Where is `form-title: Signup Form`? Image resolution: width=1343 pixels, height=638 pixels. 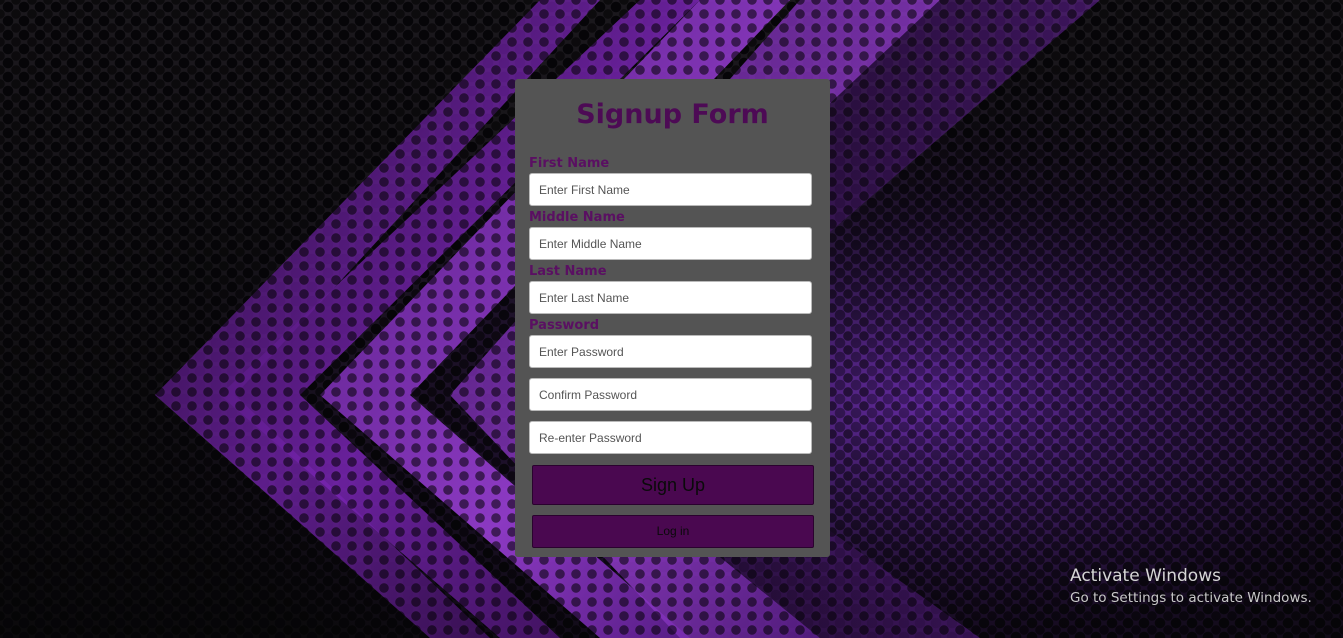
form-title: Signup Form is located at coordinates (672, 114).